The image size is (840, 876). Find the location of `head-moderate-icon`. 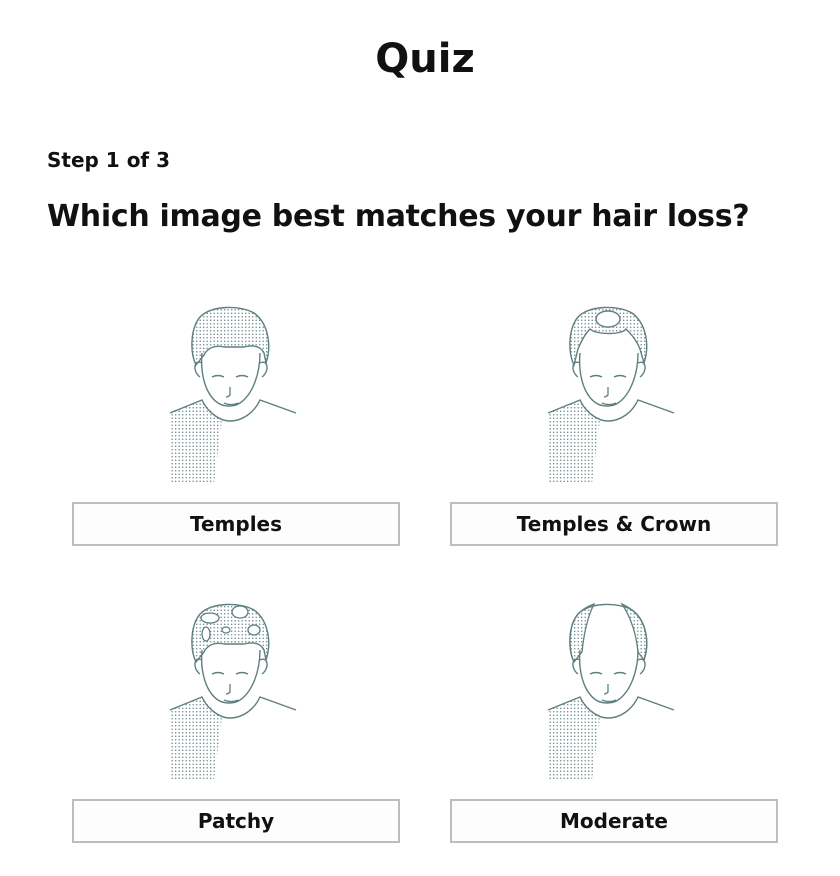

head-moderate-icon is located at coordinates (614, 692).